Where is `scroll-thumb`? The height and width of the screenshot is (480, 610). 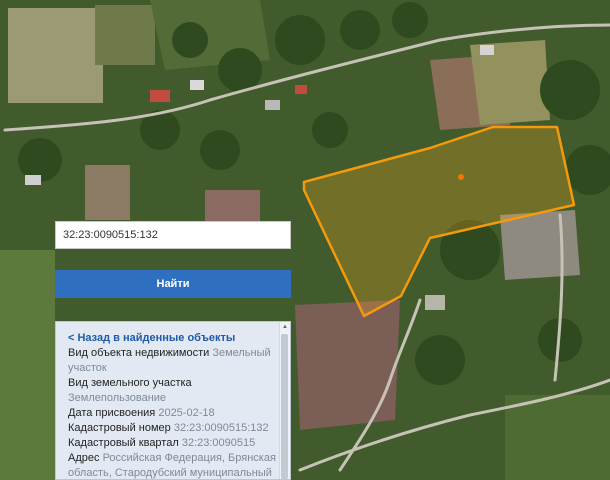 scroll-thumb is located at coordinates (284, 406).